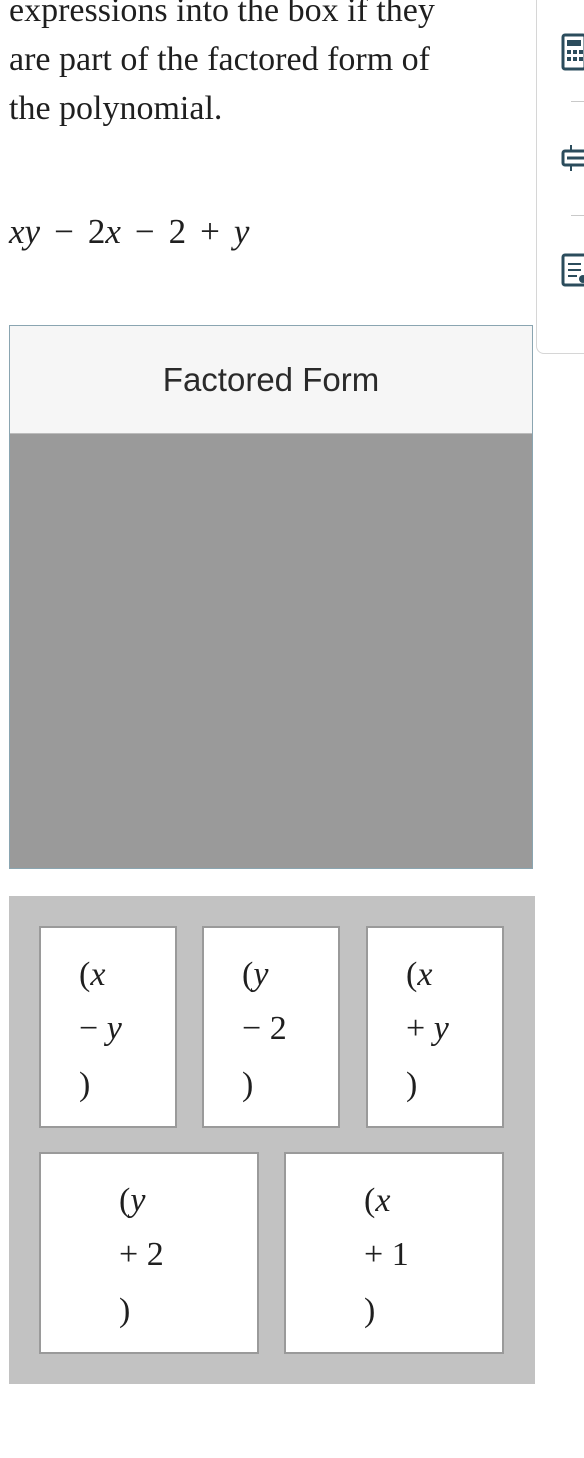  I want to click on drag-tile: (x − y ), so click(108, 1027).